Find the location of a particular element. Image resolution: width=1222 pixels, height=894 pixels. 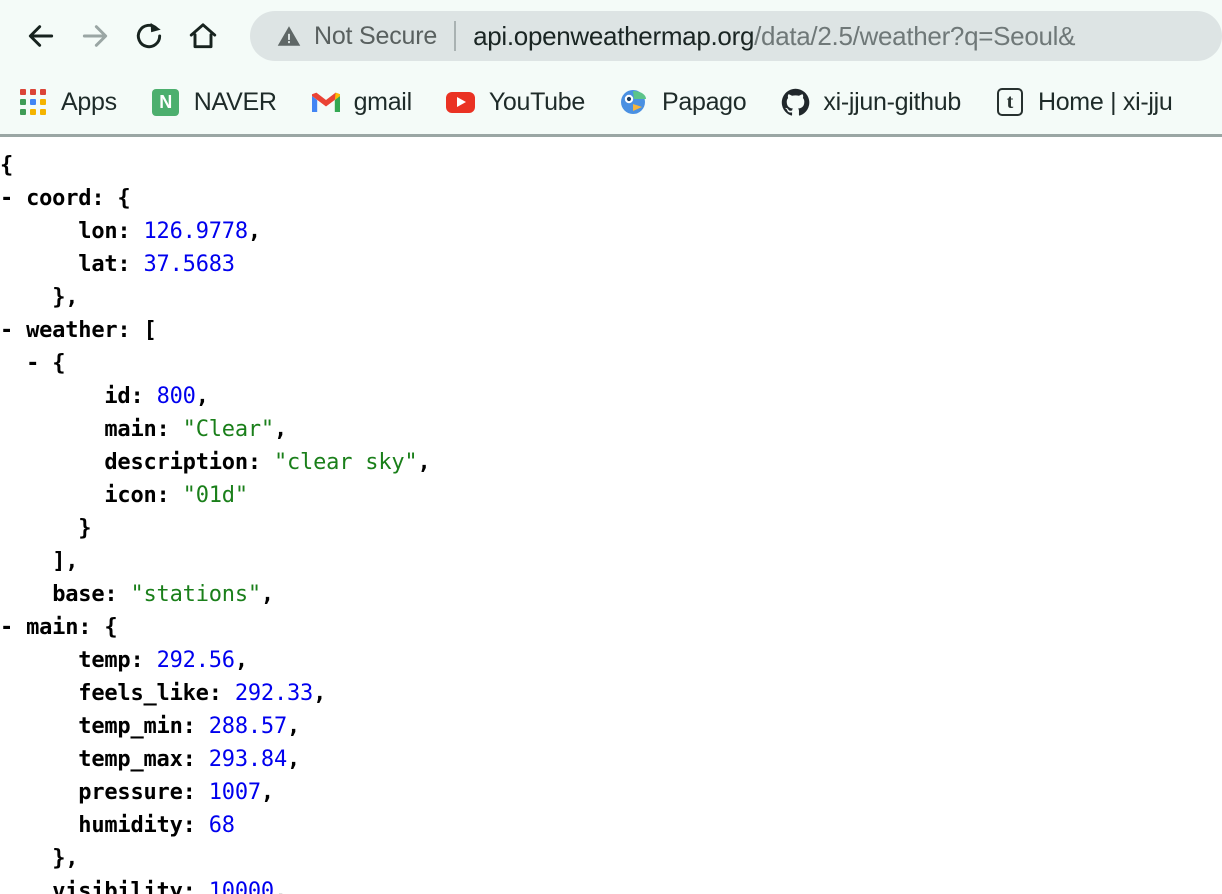

bookmark-gmail: gmail is located at coordinates (361, 102).